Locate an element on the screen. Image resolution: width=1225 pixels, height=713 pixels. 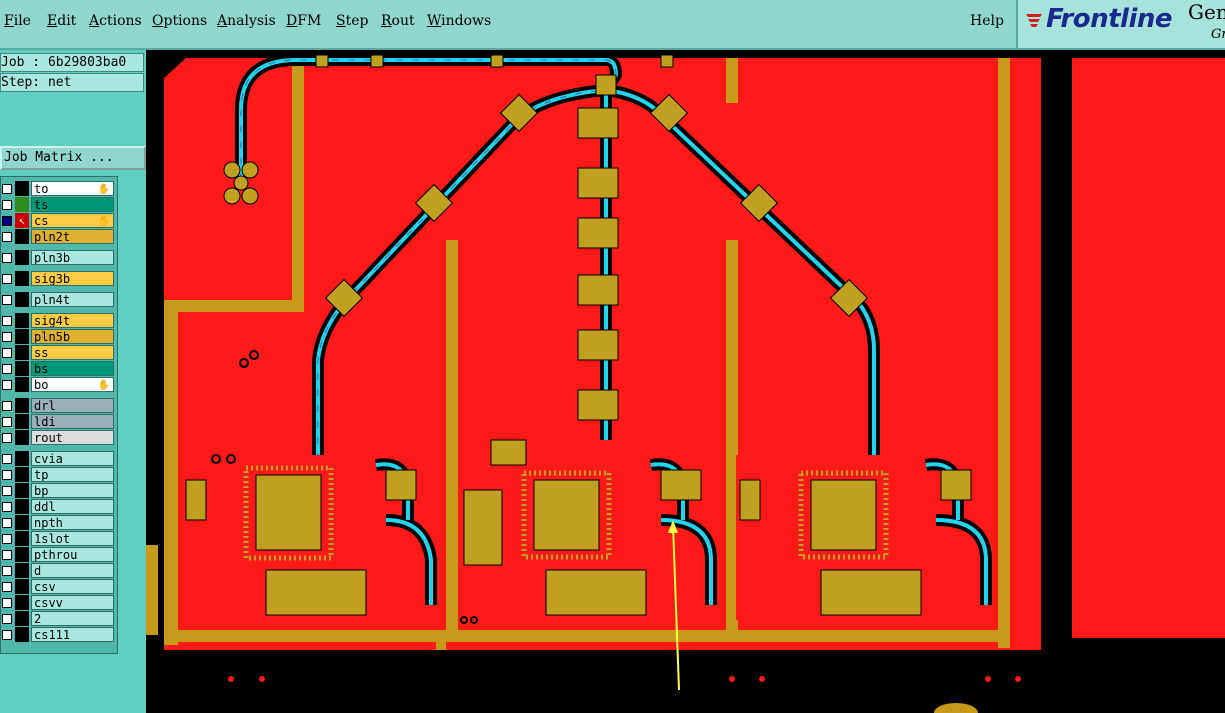
layer-name: cs ✋ is located at coordinates (72, 220).